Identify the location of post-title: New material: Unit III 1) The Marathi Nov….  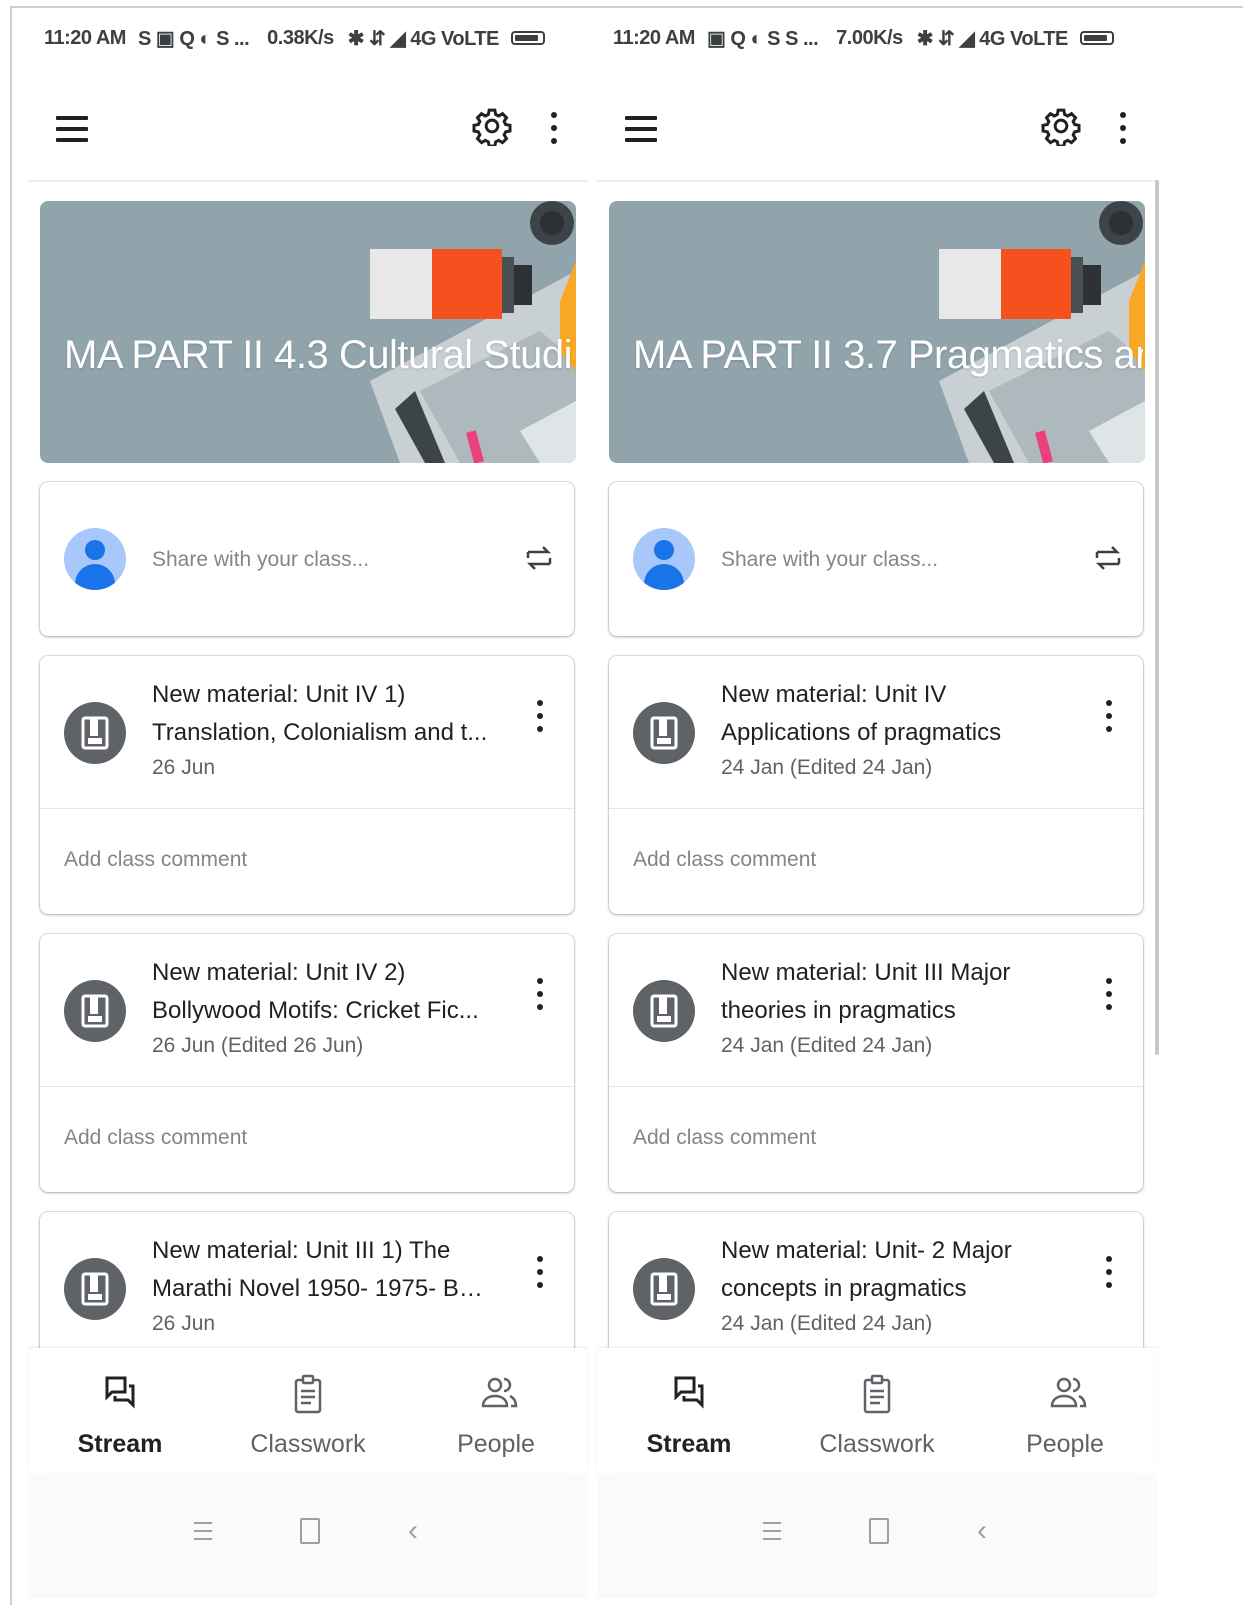
(322, 1269).